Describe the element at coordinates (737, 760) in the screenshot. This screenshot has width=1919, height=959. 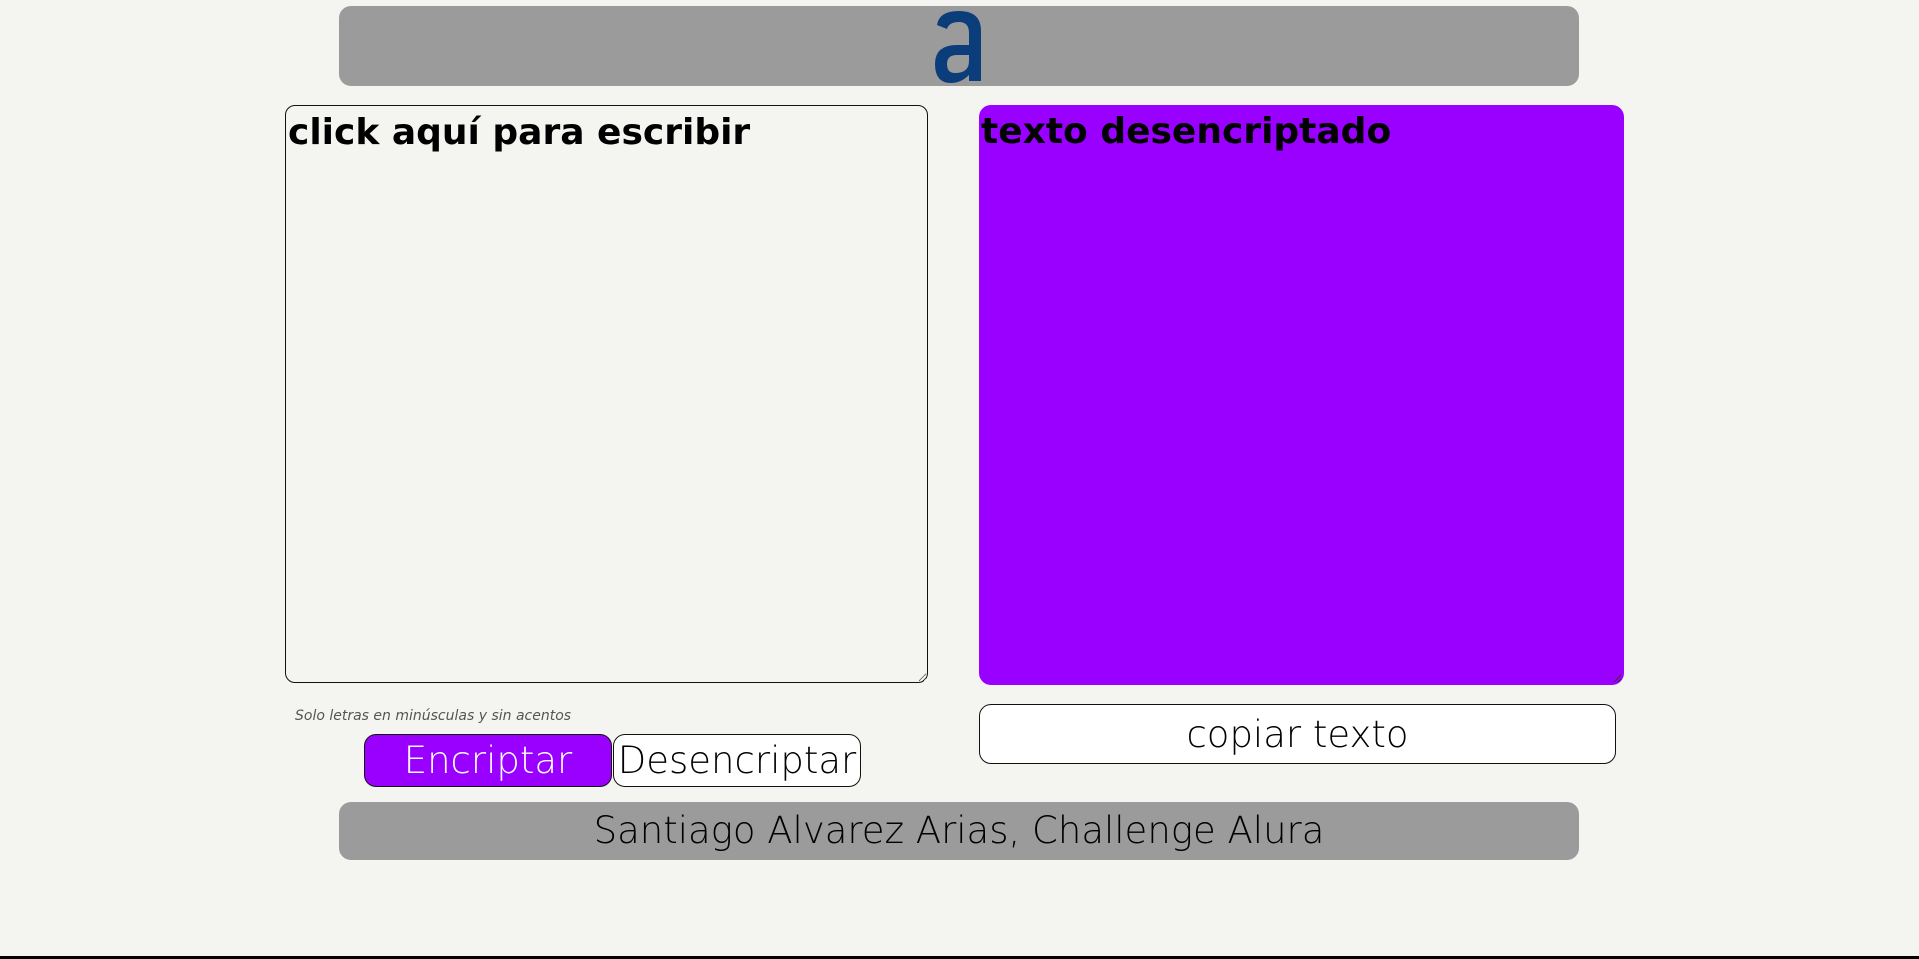
I see `decrypt-button: Desencriptar` at that location.